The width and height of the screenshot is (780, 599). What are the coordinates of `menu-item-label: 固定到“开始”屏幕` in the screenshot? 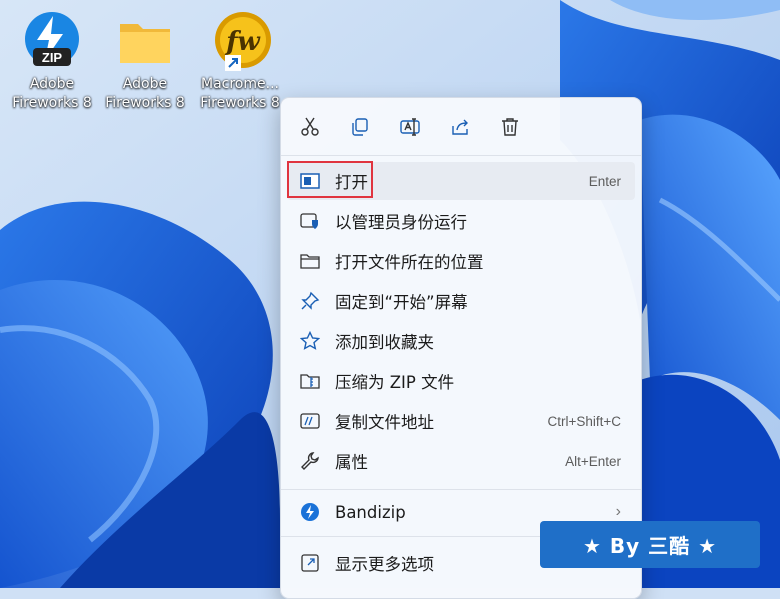 It's located at (401, 302).